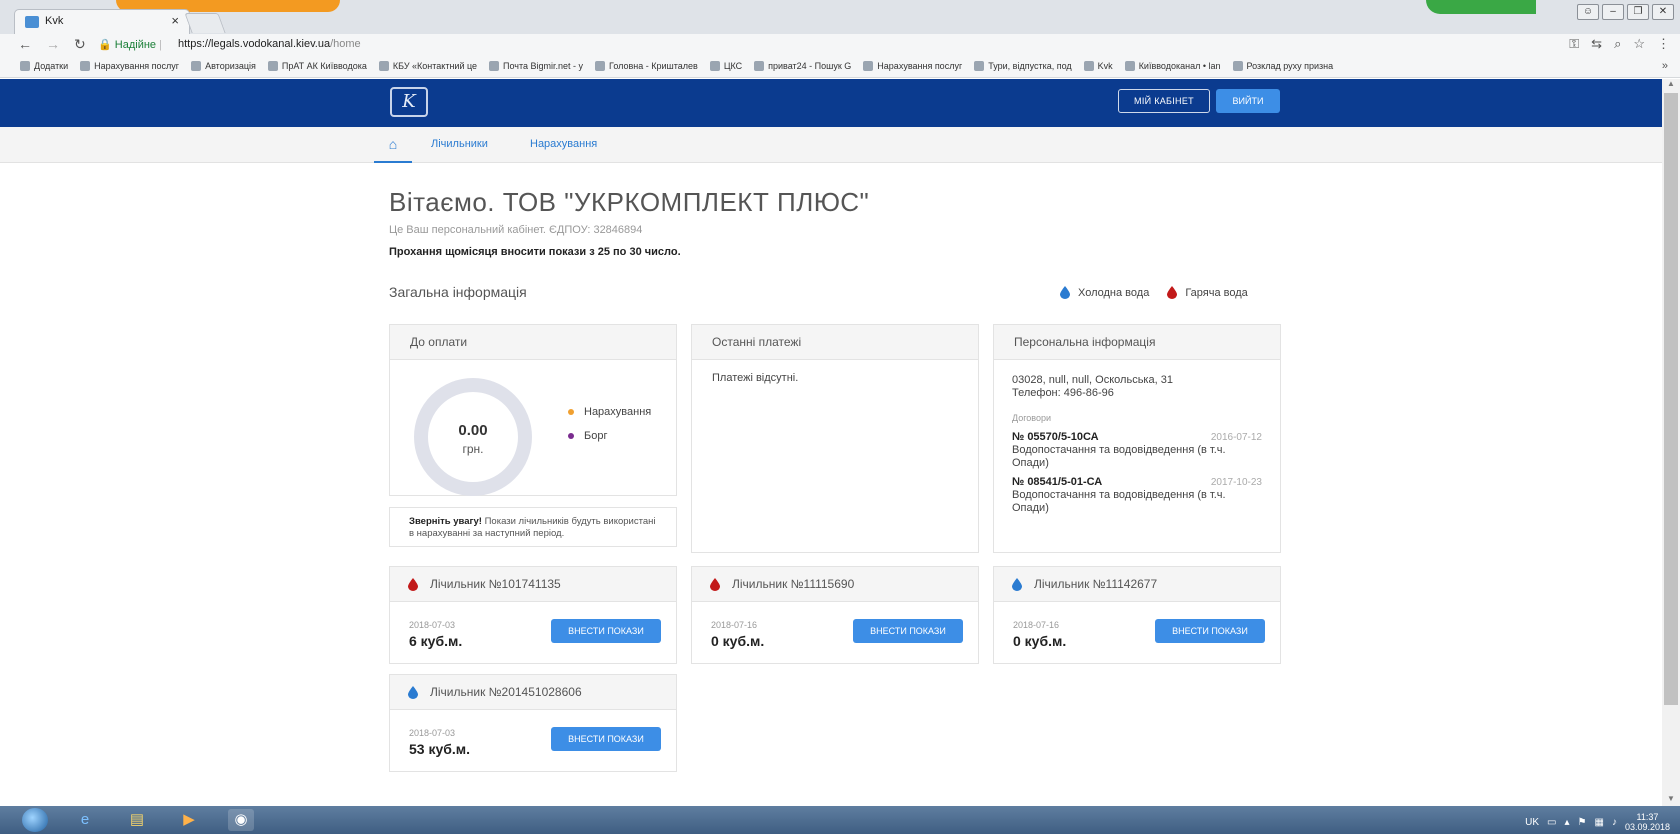 The height and width of the screenshot is (834, 1680). I want to click on start-button, so click(35, 820).